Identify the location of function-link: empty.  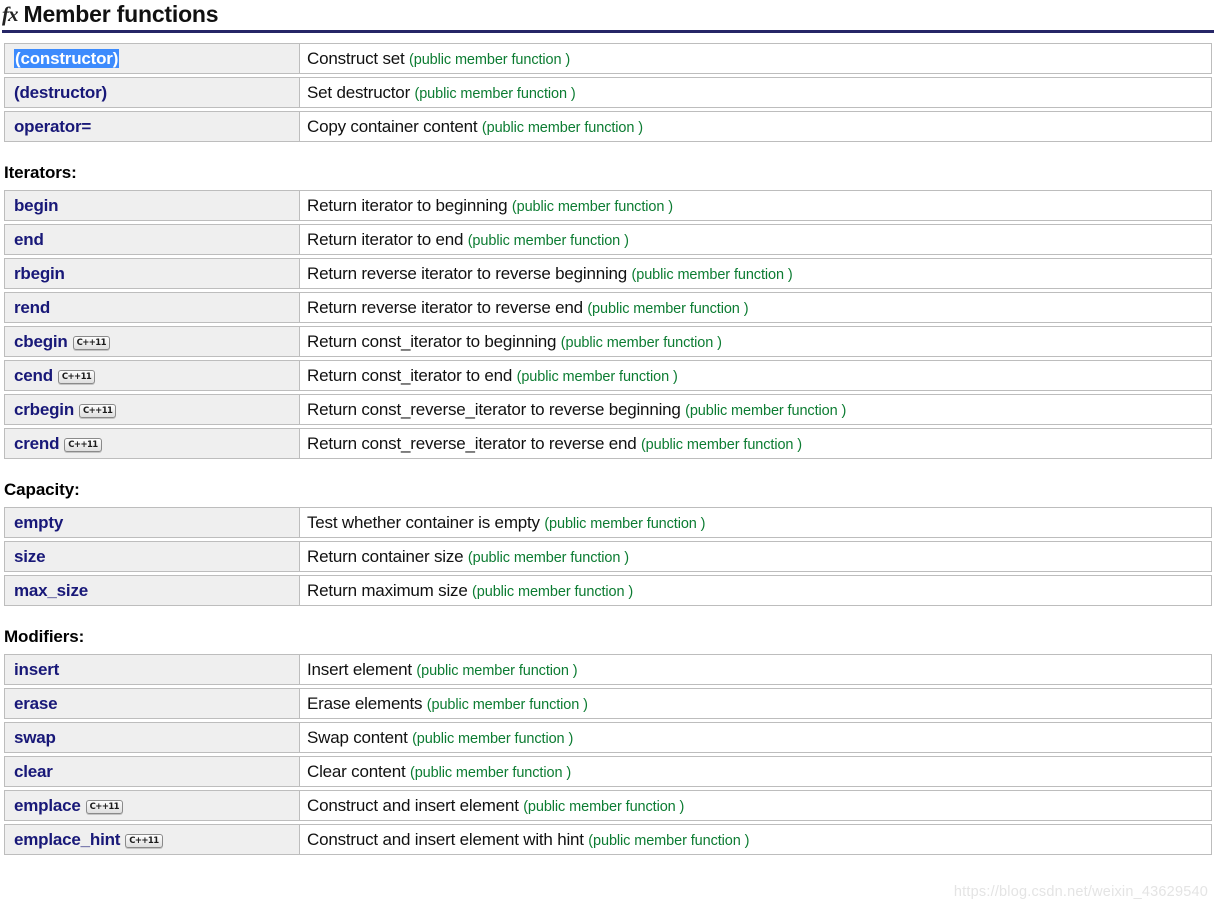
(38, 522).